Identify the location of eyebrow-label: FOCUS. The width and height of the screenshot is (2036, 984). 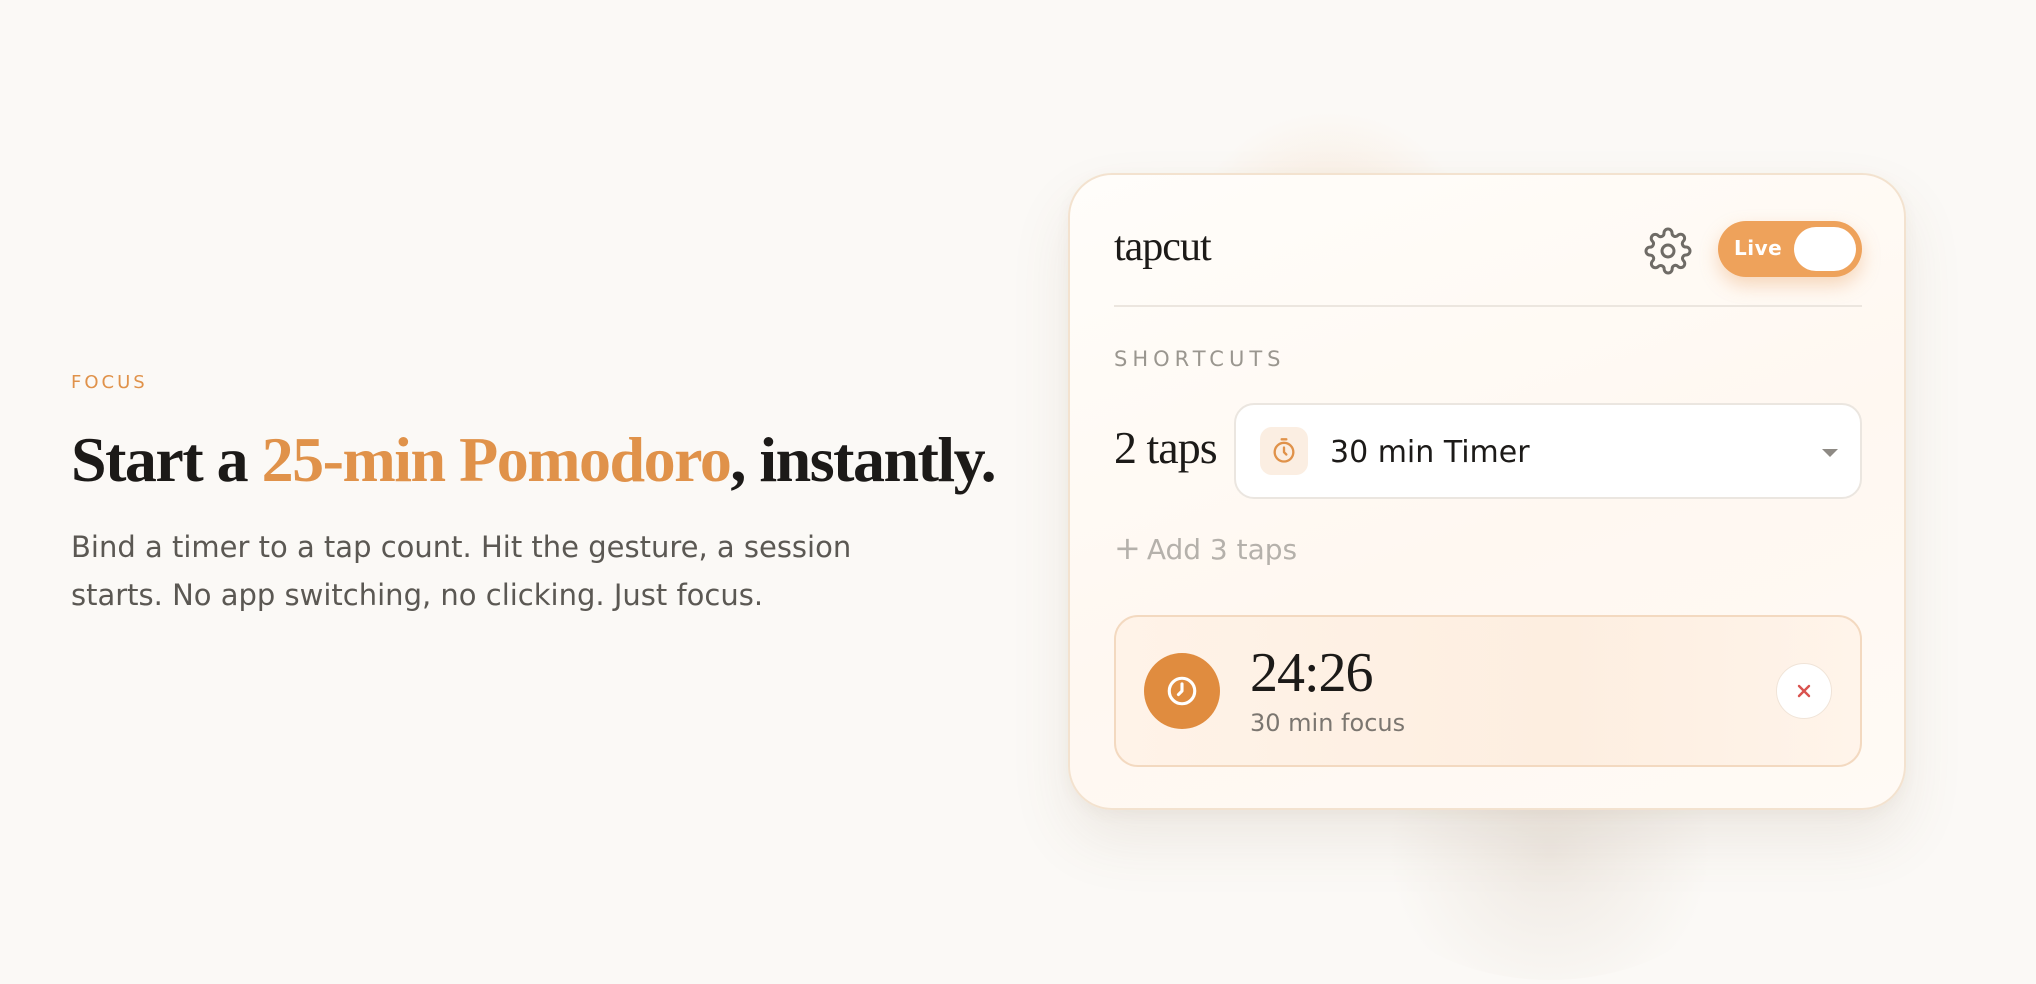
(109, 382).